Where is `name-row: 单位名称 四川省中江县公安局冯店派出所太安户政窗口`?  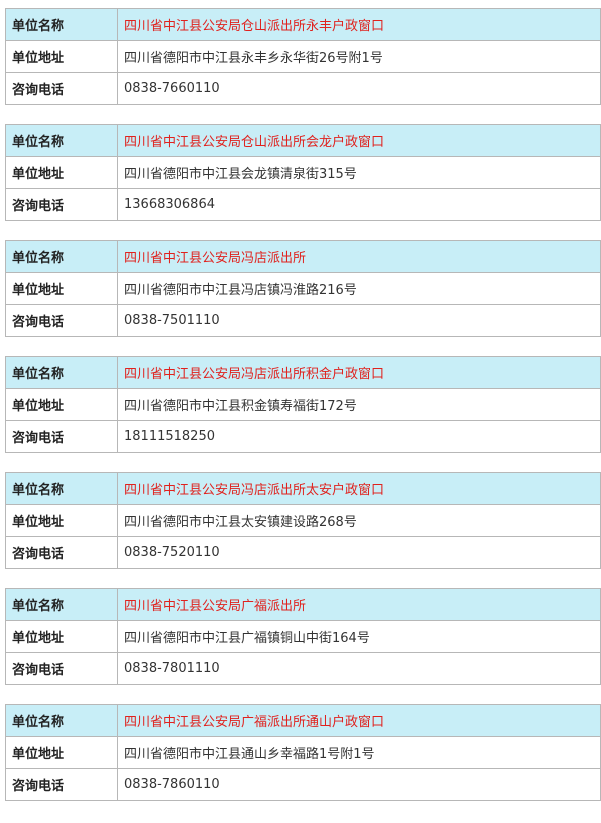 name-row: 单位名称 四川省中江县公安局冯店派出所太安户政窗口 is located at coordinates (303, 488).